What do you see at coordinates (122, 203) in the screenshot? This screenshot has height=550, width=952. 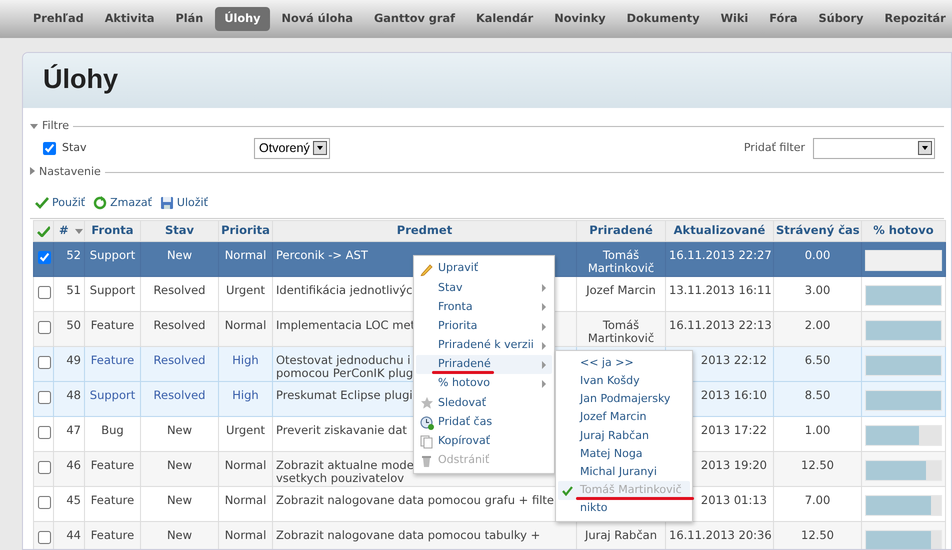 I see `clear-link: Zmazať` at bounding box center [122, 203].